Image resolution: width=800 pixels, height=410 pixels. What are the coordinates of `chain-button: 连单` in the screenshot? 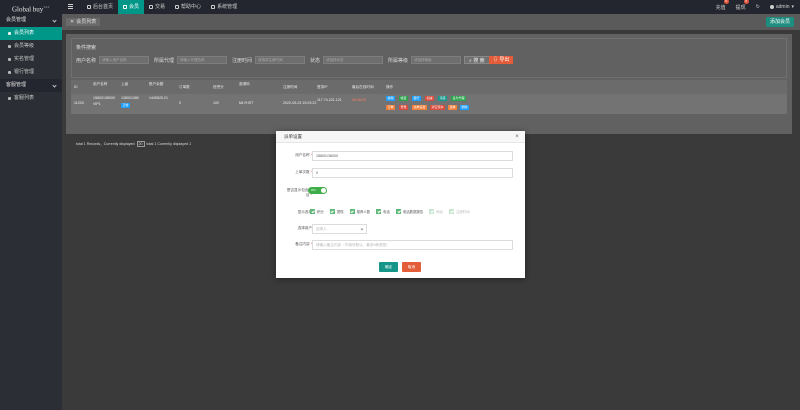 It's located at (453, 107).